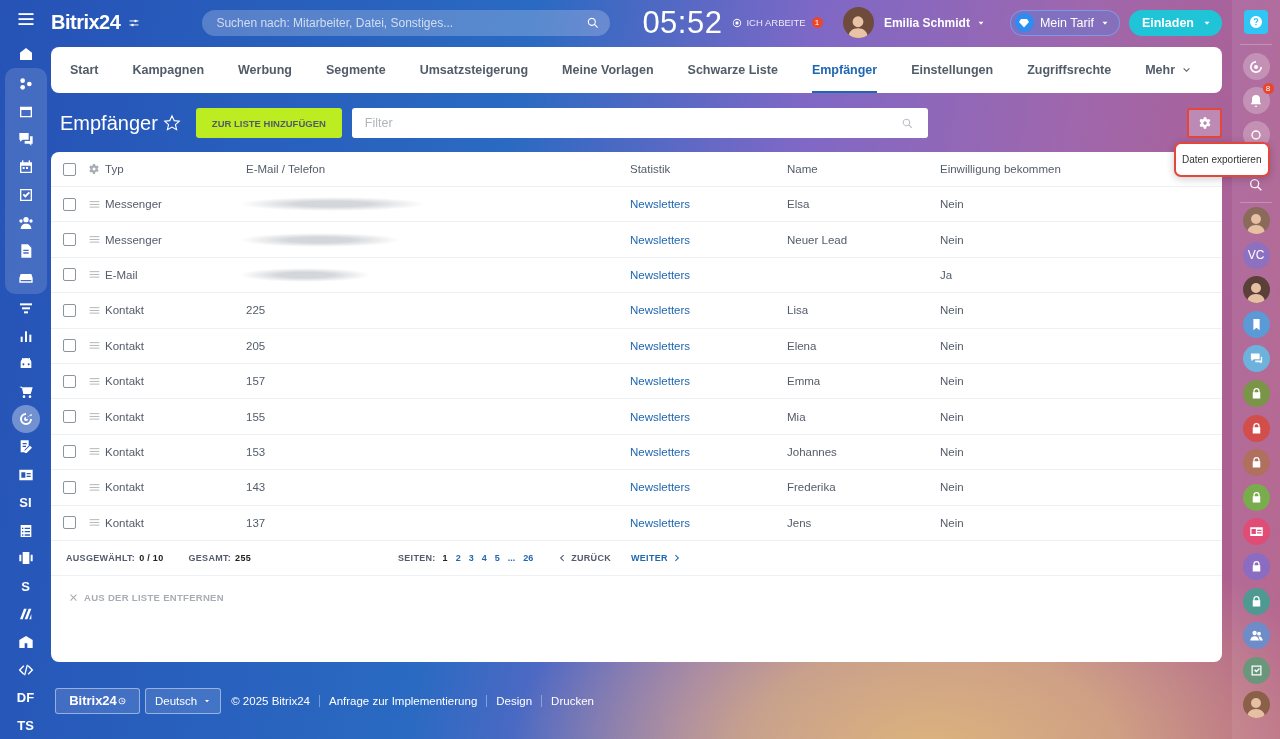 The width and height of the screenshot is (1280, 739). What do you see at coordinates (256, 381) in the screenshot?
I see `table-cell-text: 157` at bounding box center [256, 381].